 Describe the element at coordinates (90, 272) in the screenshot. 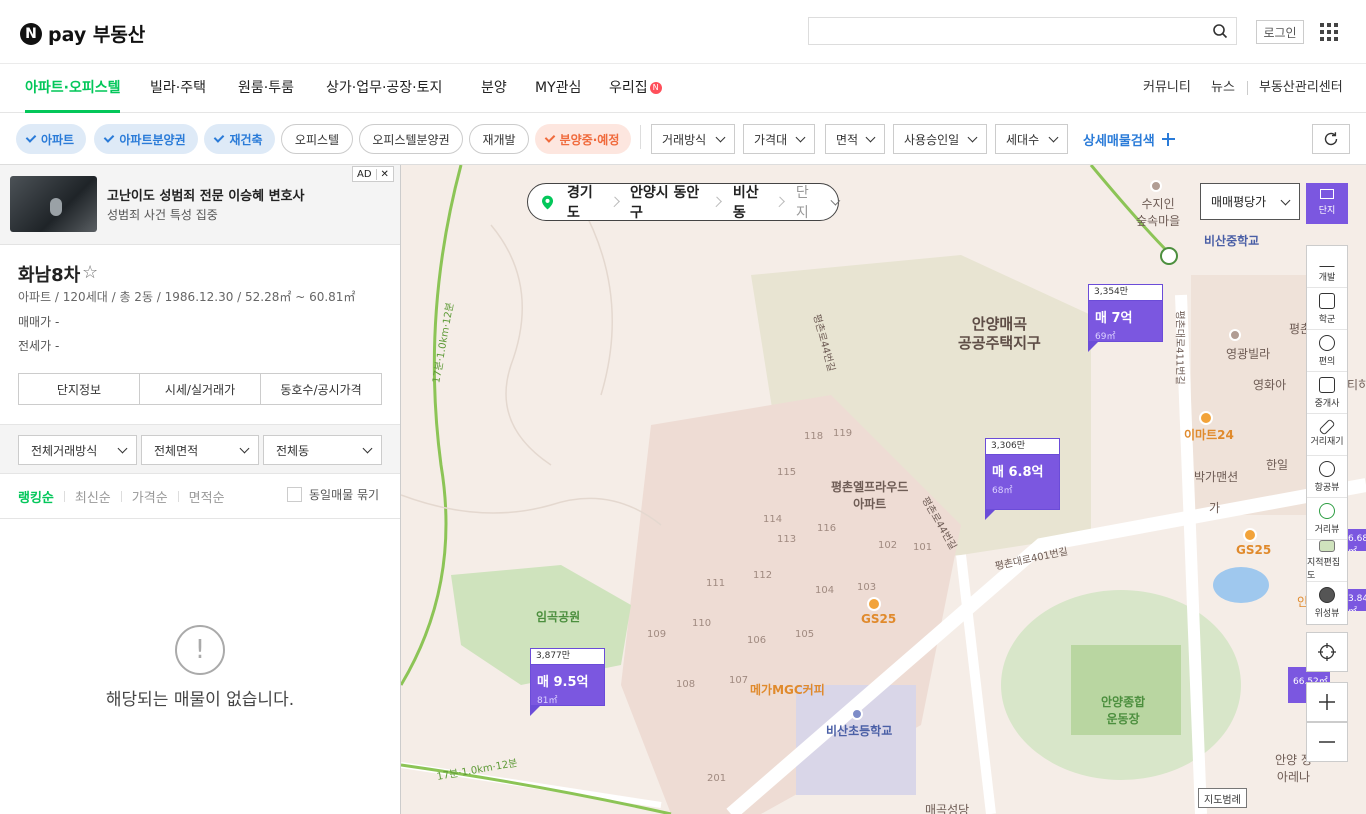

I see `star-icon: ☆` at that location.